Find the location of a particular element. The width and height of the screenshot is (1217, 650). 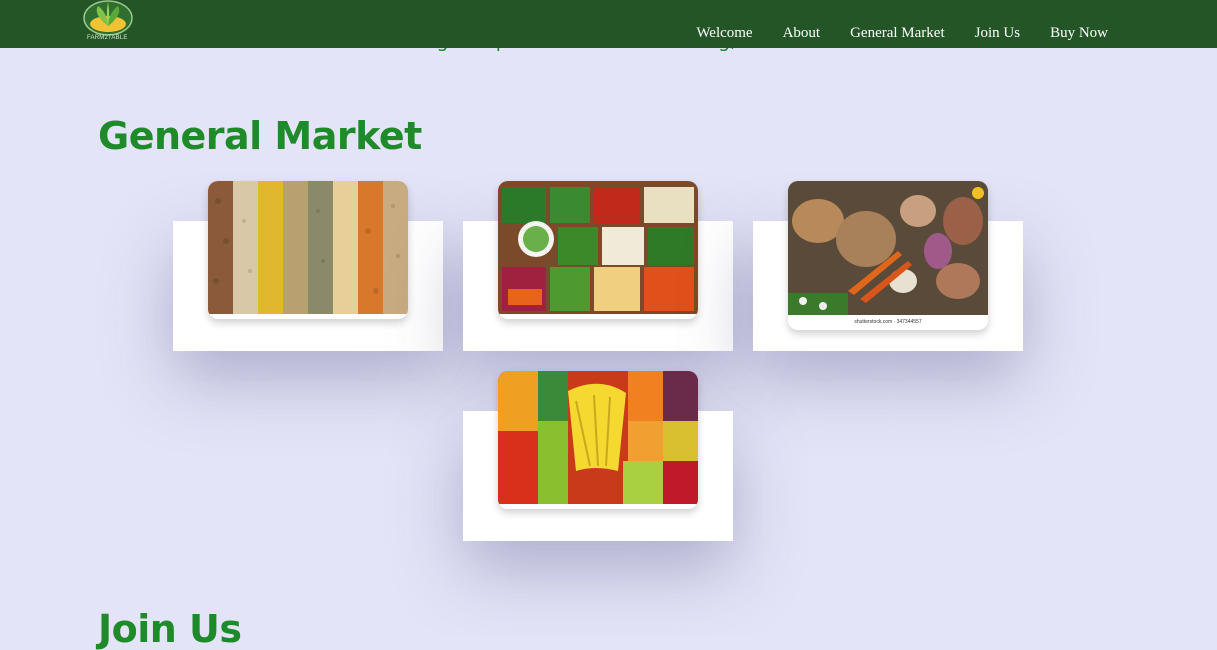

grains-image is located at coordinates (308, 247).